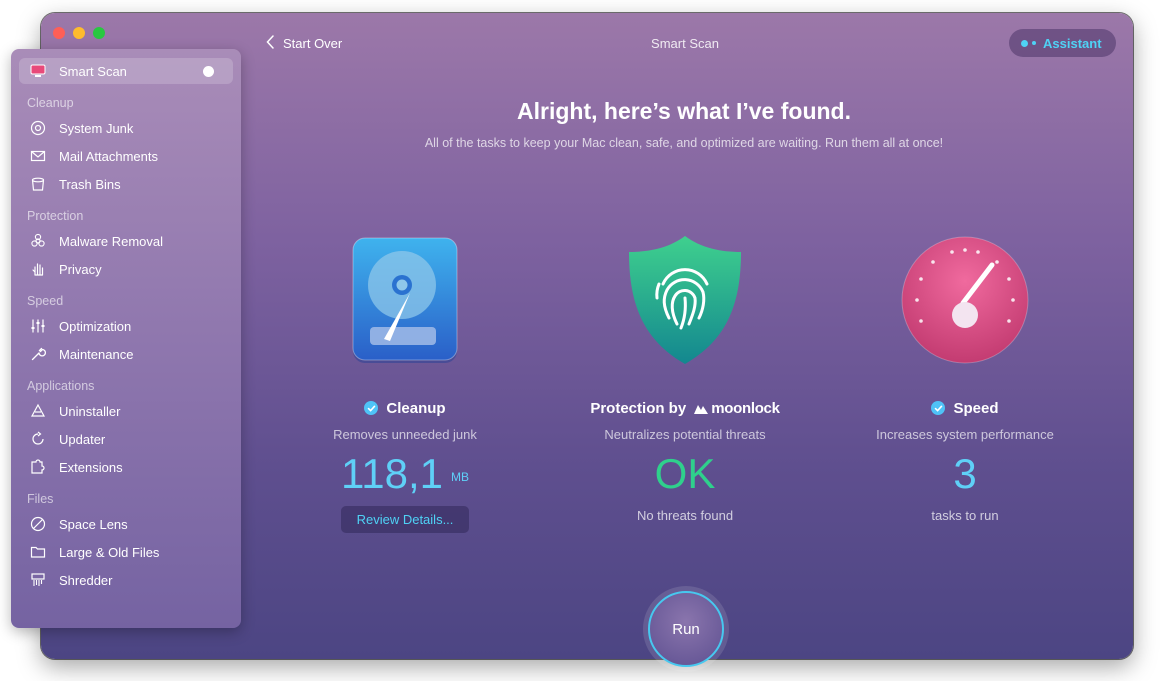 This screenshot has width=1160, height=681. Describe the element at coordinates (38, 241) in the screenshot. I see `biohazard-icon` at that location.